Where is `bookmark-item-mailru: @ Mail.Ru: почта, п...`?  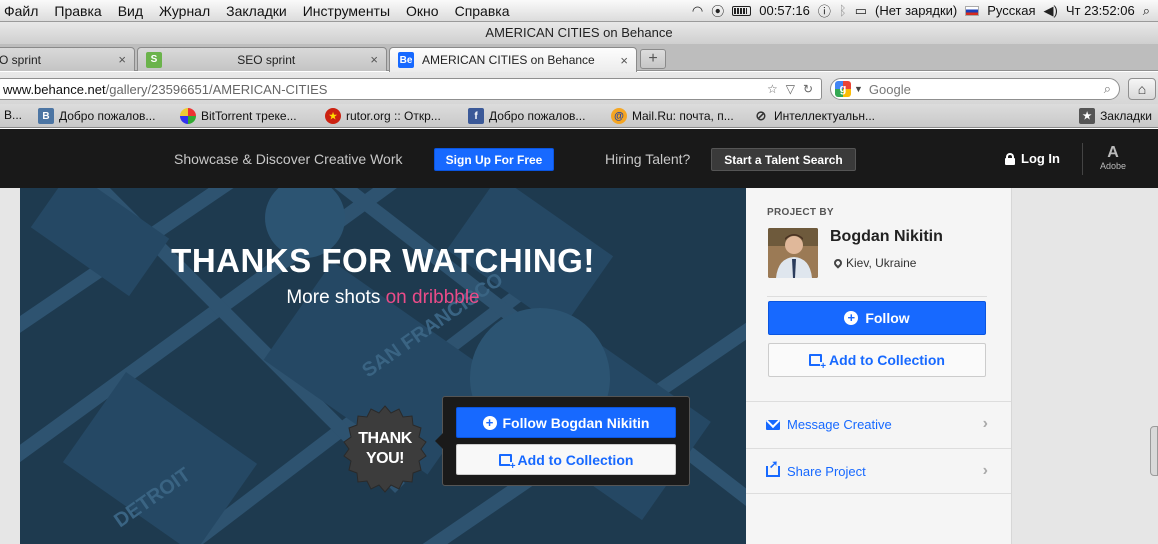 bookmark-item-mailru: @ Mail.Ru: почта, п... is located at coordinates (672, 116).